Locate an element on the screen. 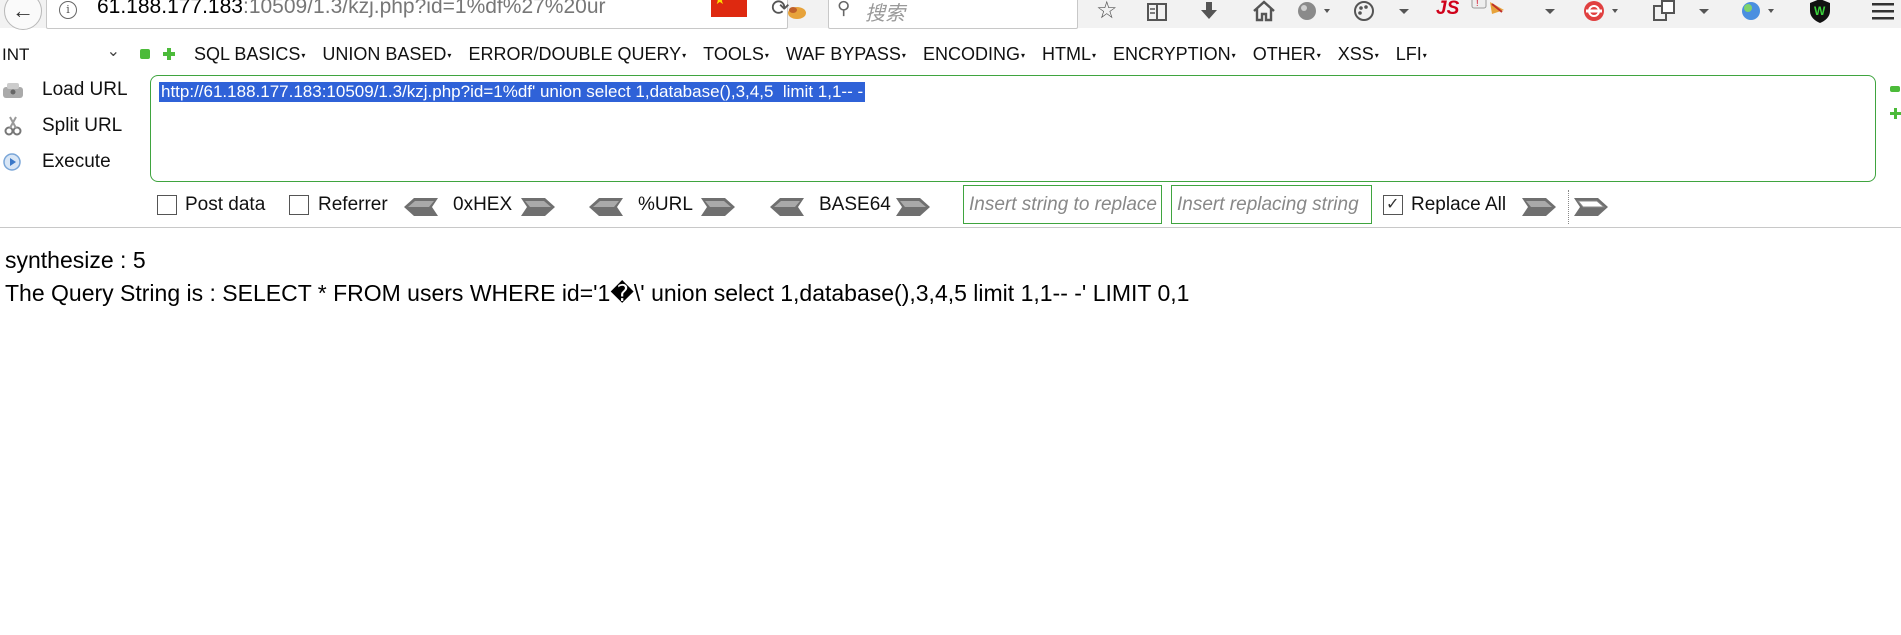  palette-icon is located at coordinates (1365, 11).